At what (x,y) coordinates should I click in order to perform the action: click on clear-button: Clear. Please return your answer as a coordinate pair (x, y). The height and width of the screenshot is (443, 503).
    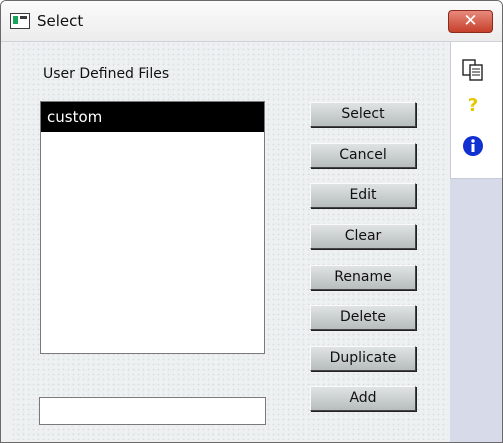
    Looking at the image, I should click on (363, 236).